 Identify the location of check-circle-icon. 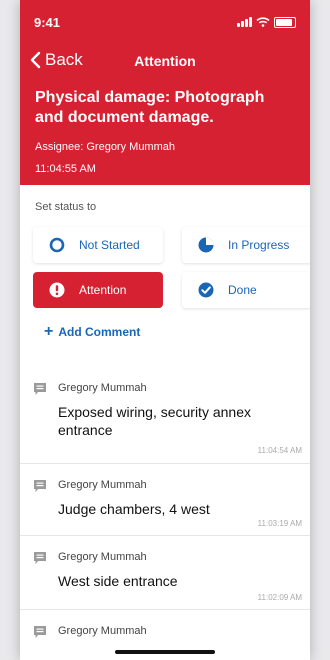
(206, 290).